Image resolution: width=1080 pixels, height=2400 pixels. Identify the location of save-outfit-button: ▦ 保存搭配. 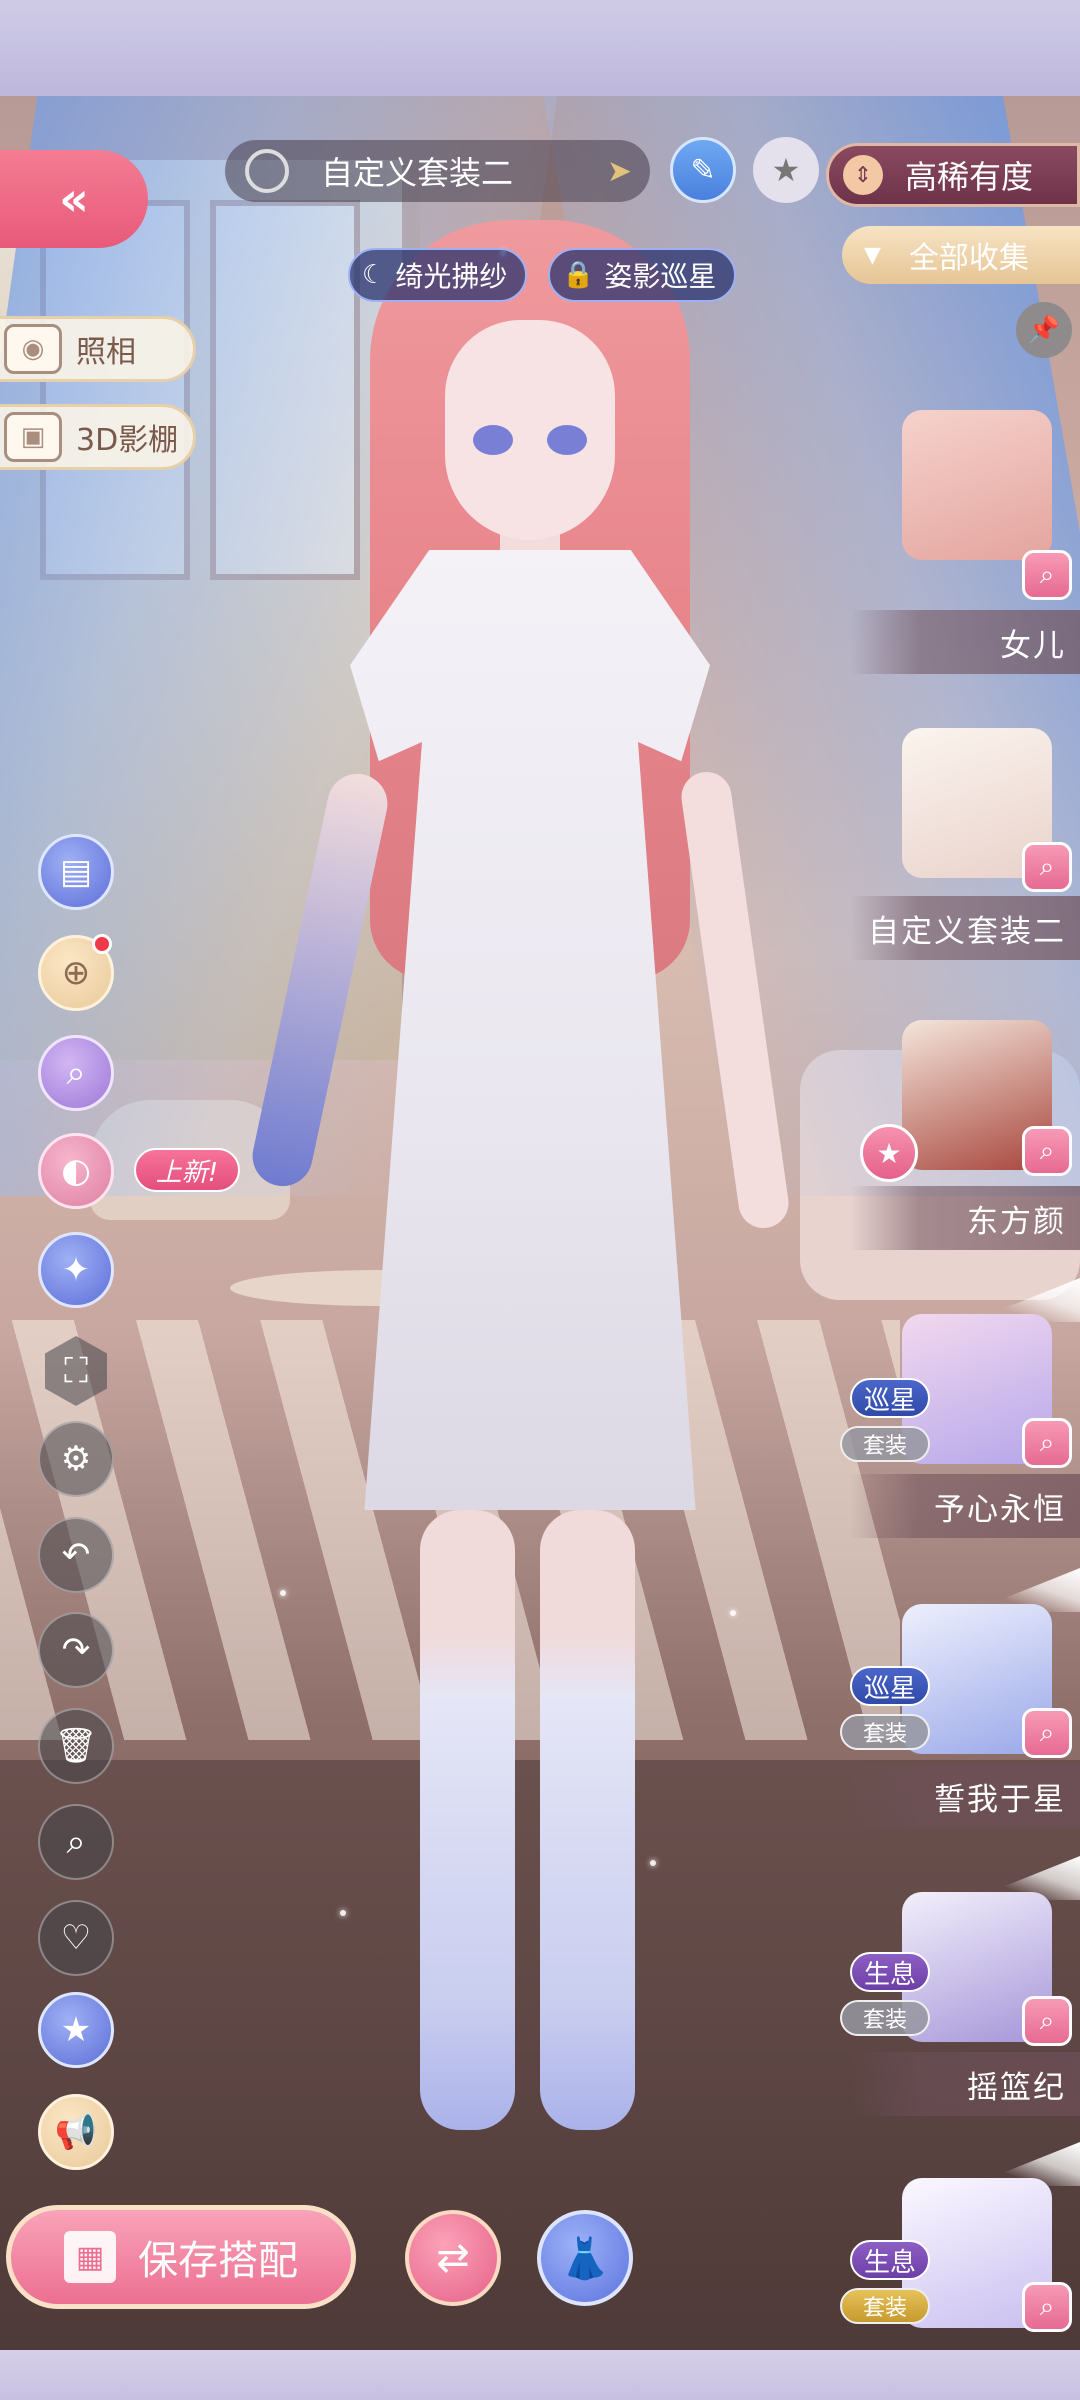
(181, 2257).